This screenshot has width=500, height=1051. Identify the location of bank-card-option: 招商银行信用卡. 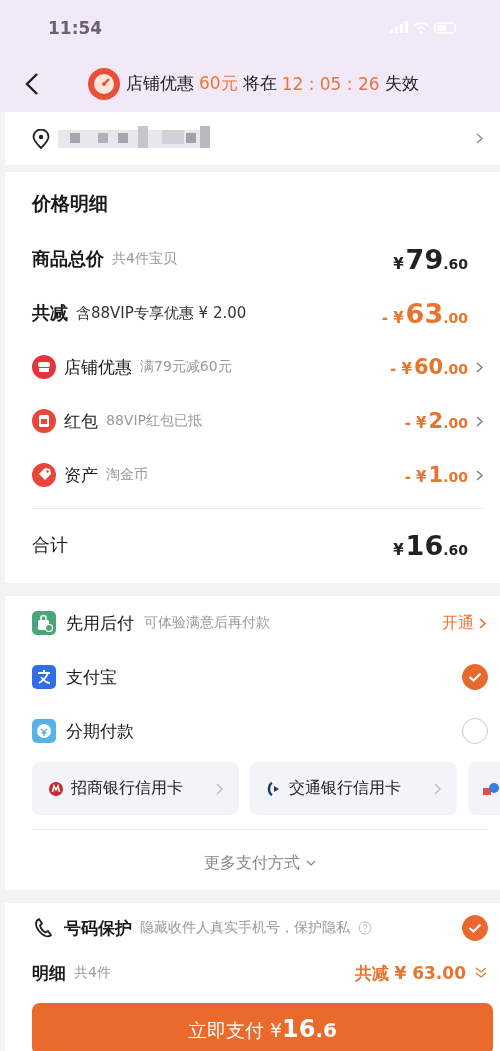
(135, 788).